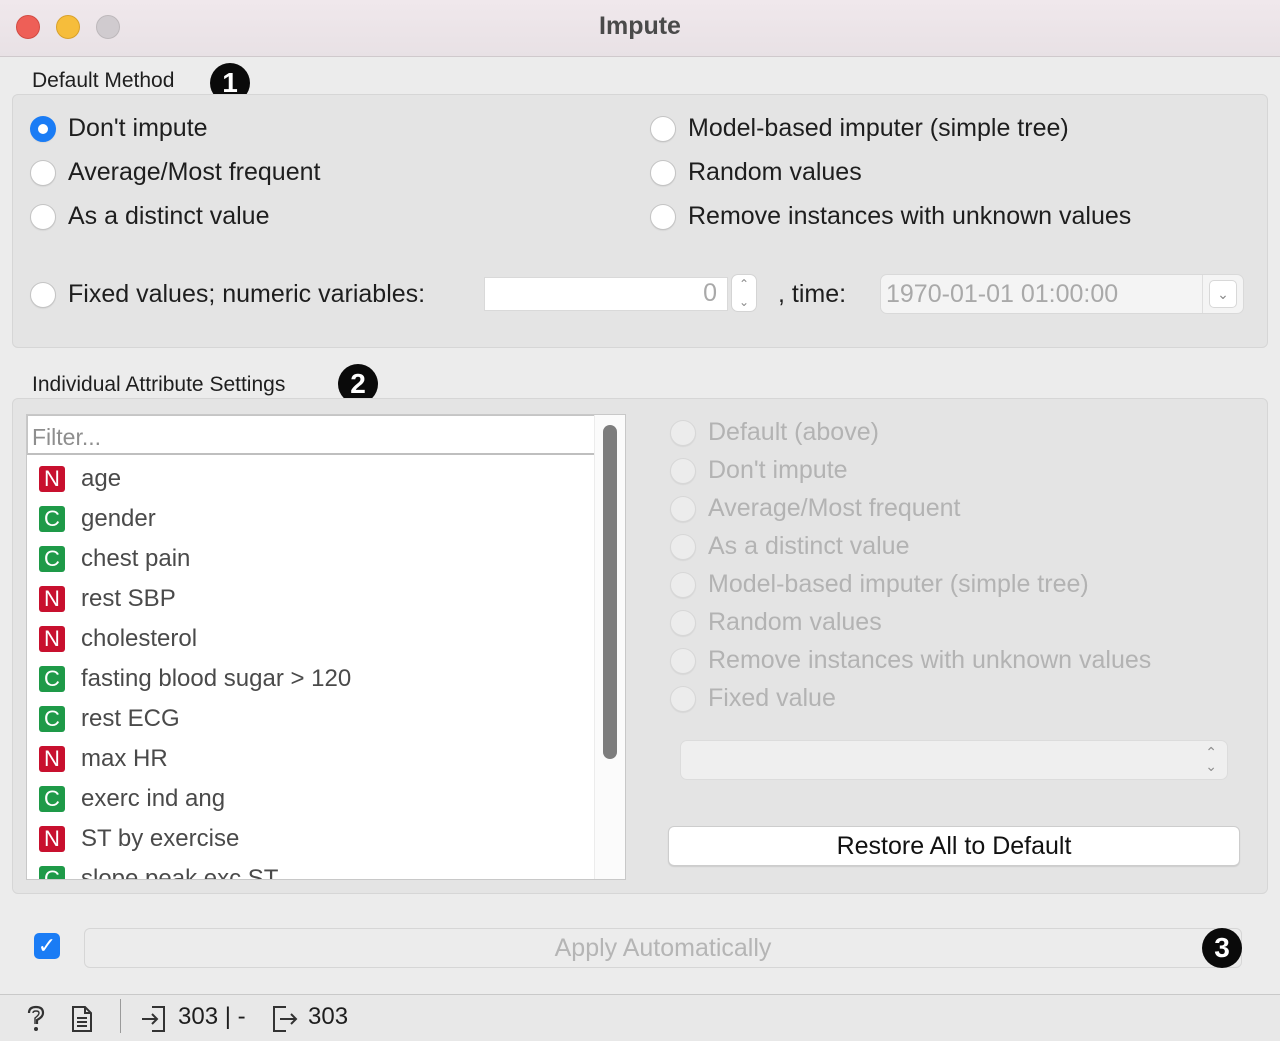 This screenshot has height=1041, width=1280. I want to click on help-icon, so click(36, 1019).